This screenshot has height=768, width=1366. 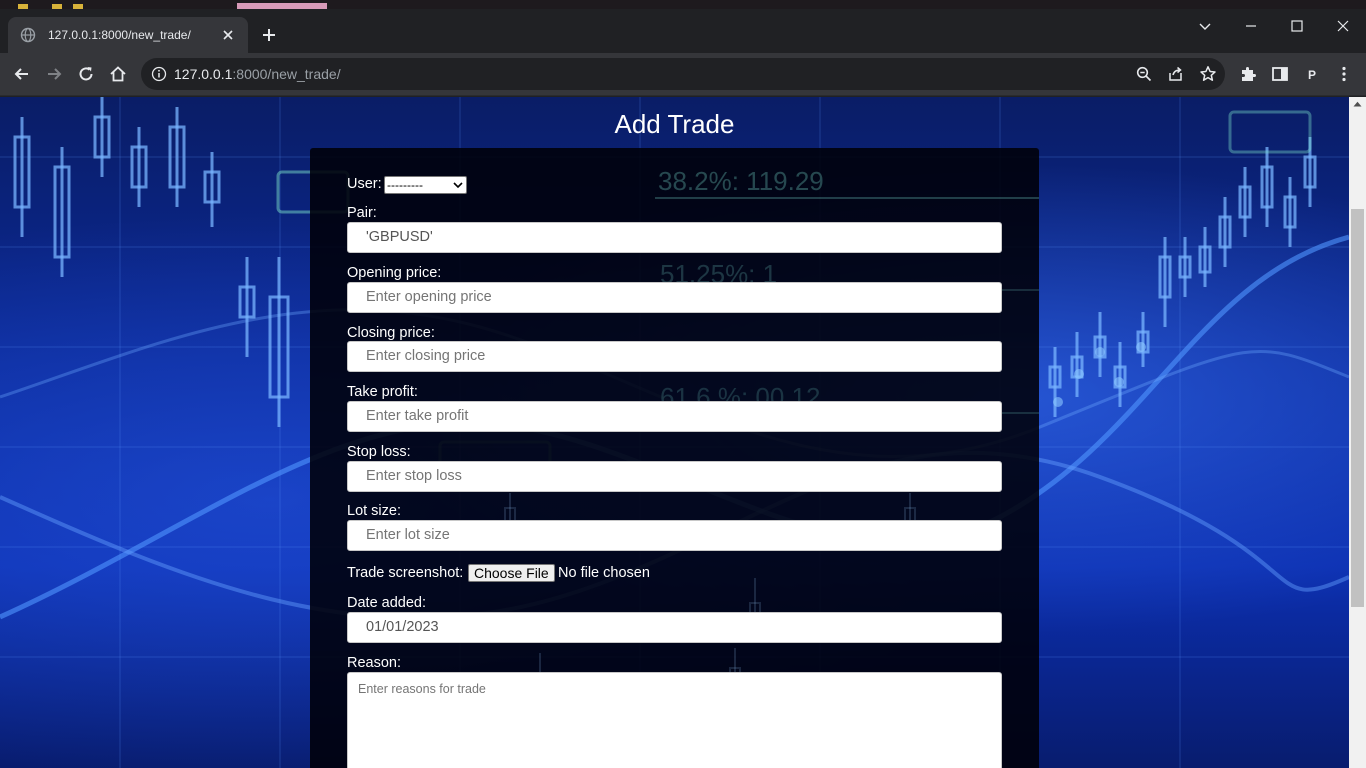 What do you see at coordinates (1357, 104) in the screenshot?
I see `scroll-up-icon` at bounding box center [1357, 104].